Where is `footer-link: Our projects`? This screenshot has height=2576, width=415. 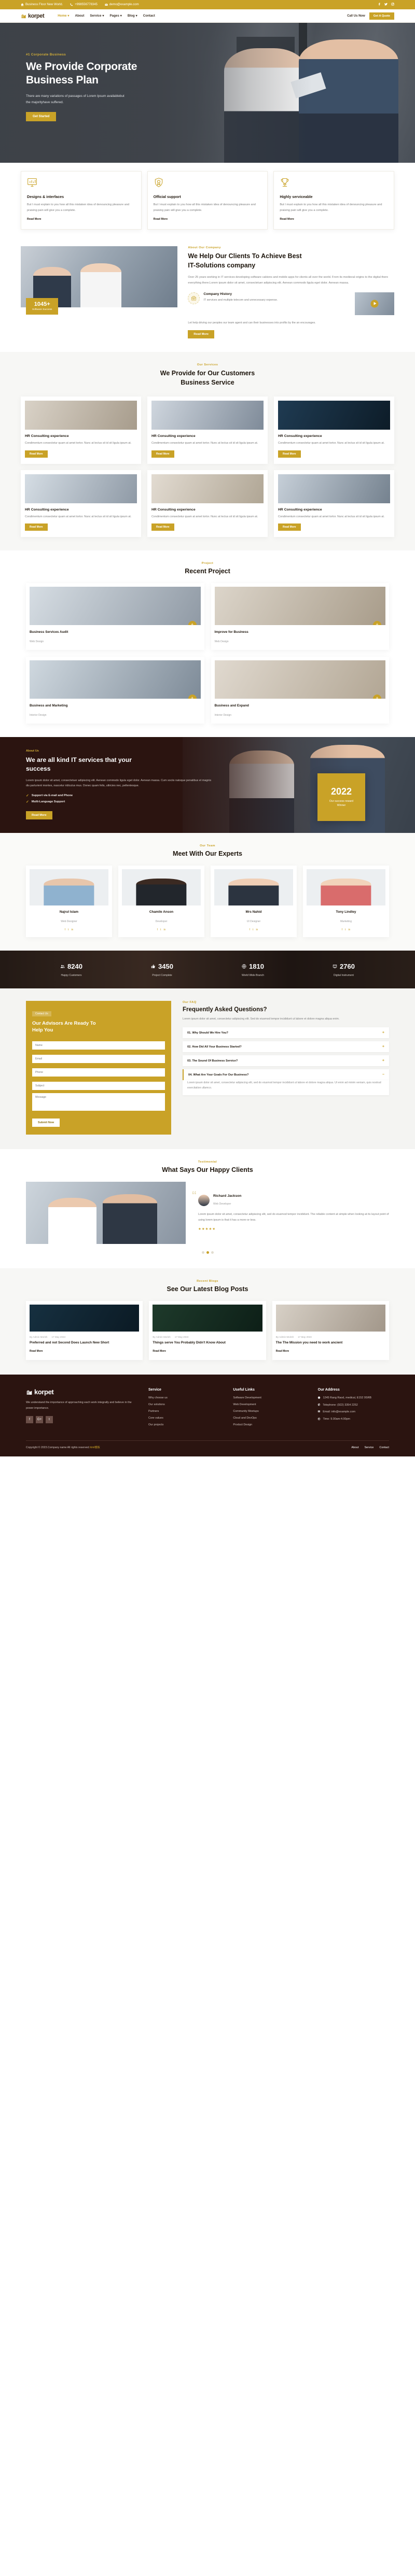 footer-link: Our projects is located at coordinates (183, 1424).